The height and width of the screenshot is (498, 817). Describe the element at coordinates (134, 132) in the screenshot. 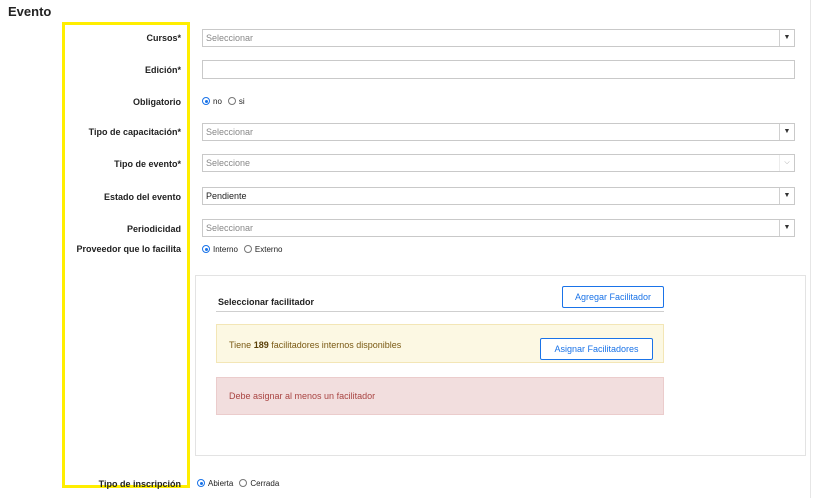

I see `tipo-capacitacion-label: Tipo de capacitación*` at that location.